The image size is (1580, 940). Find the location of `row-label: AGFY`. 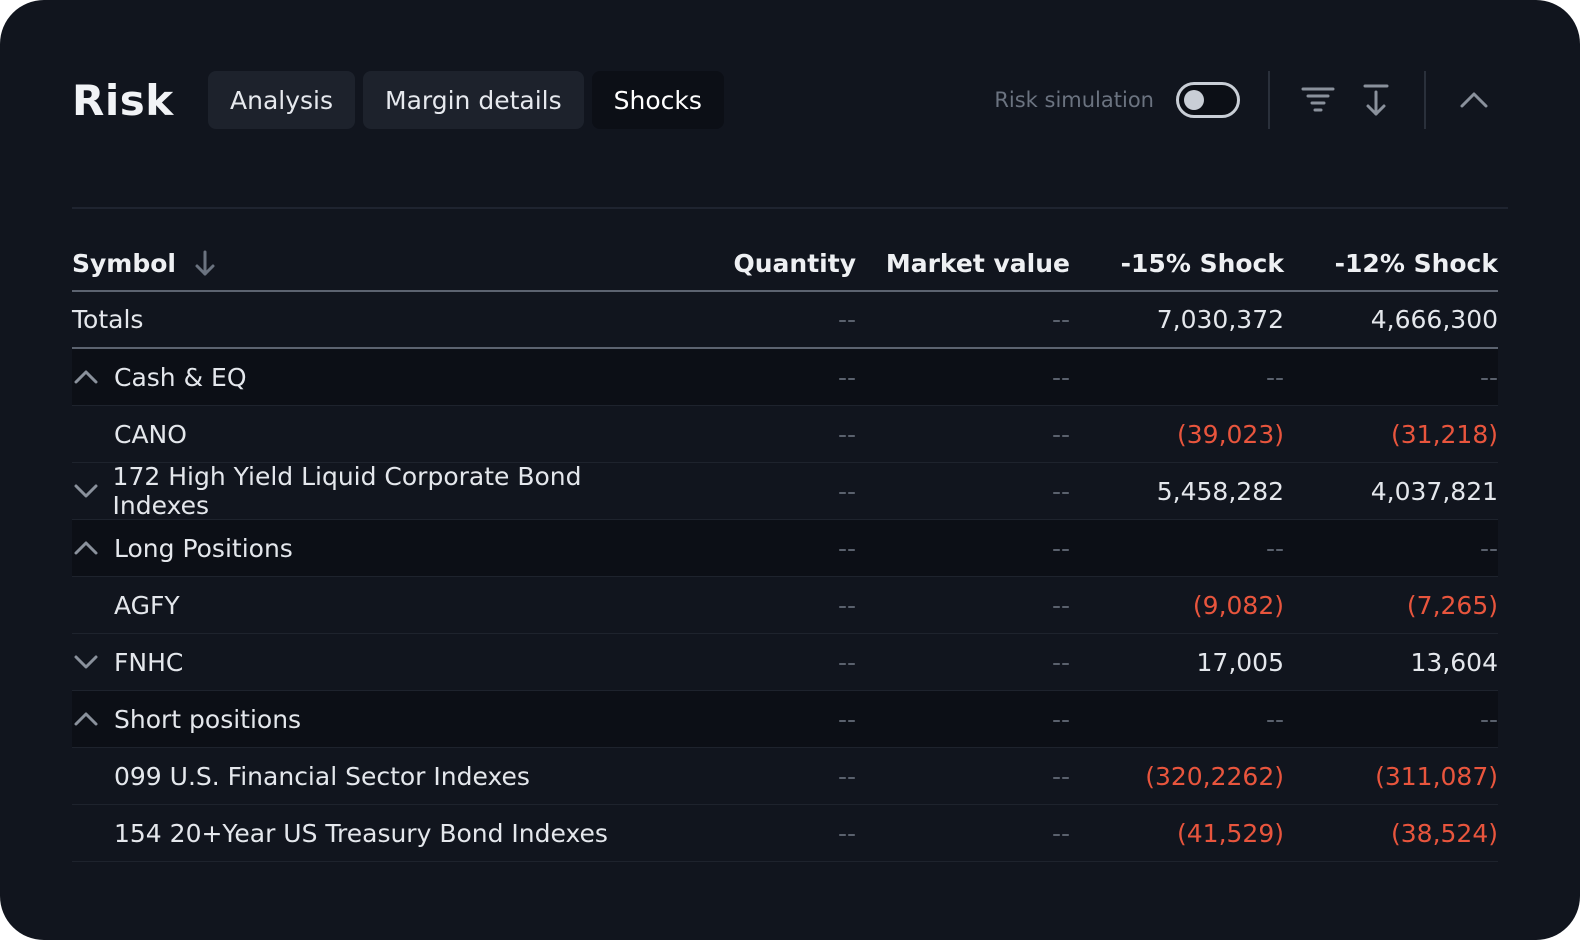

row-label: AGFY is located at coordinates (147, 605).